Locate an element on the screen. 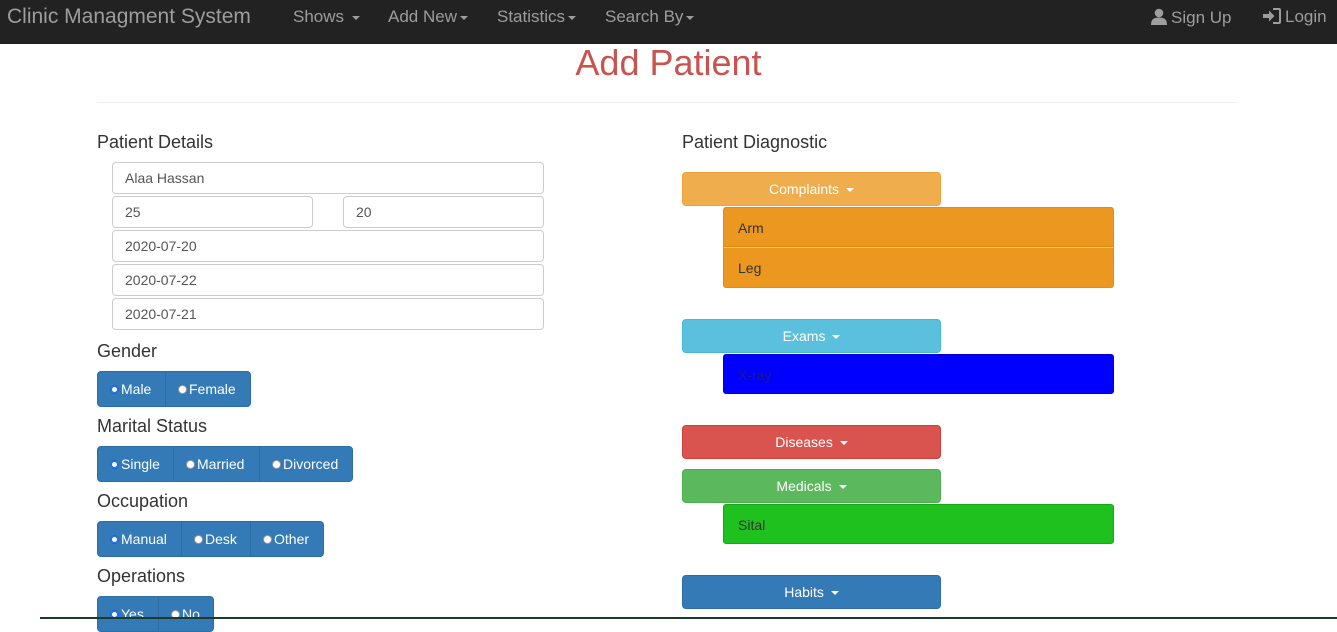 The height and width of the screenshot is (632, 1337). medicals-dropdown-button: Medicals is located at coordinates (811, 486).